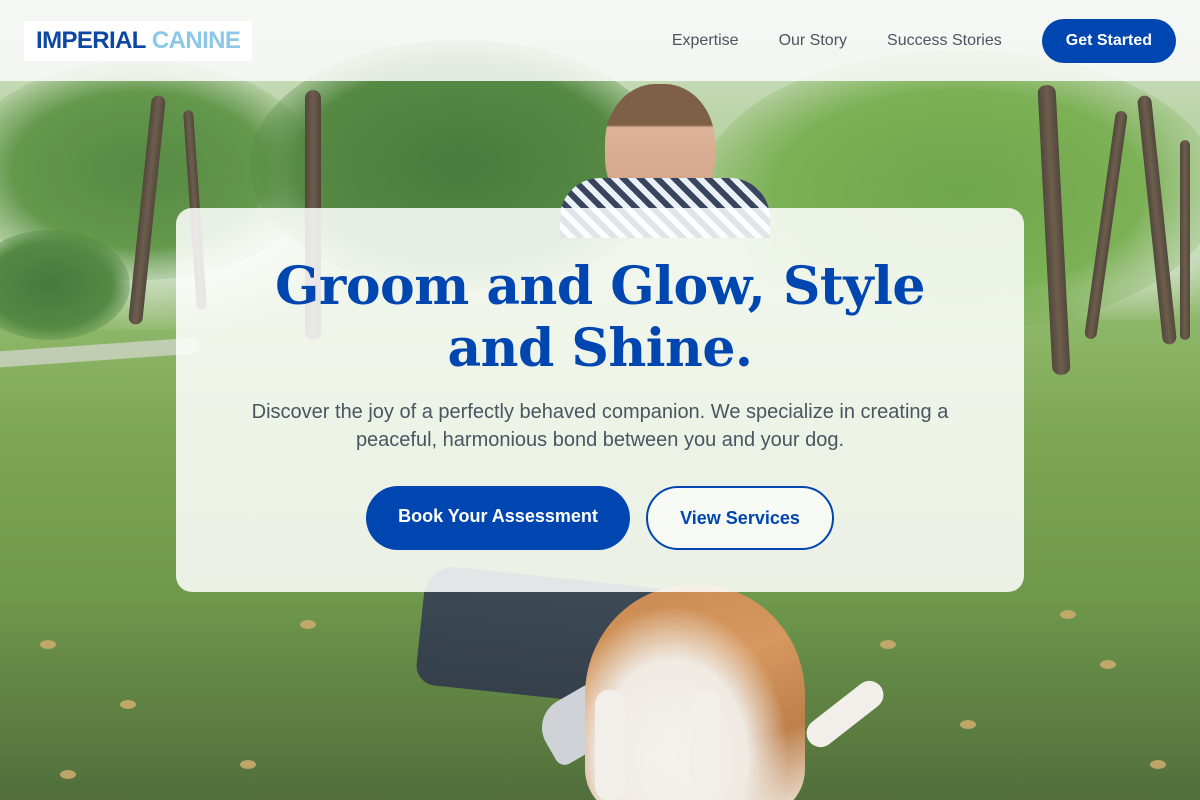 This screenshot has height=800, width=1200. What do you see at coordinates (91, 40) in the screenshot?
I see `brand-word-primary: IMPERIAL` at bounding box center [91, 40].